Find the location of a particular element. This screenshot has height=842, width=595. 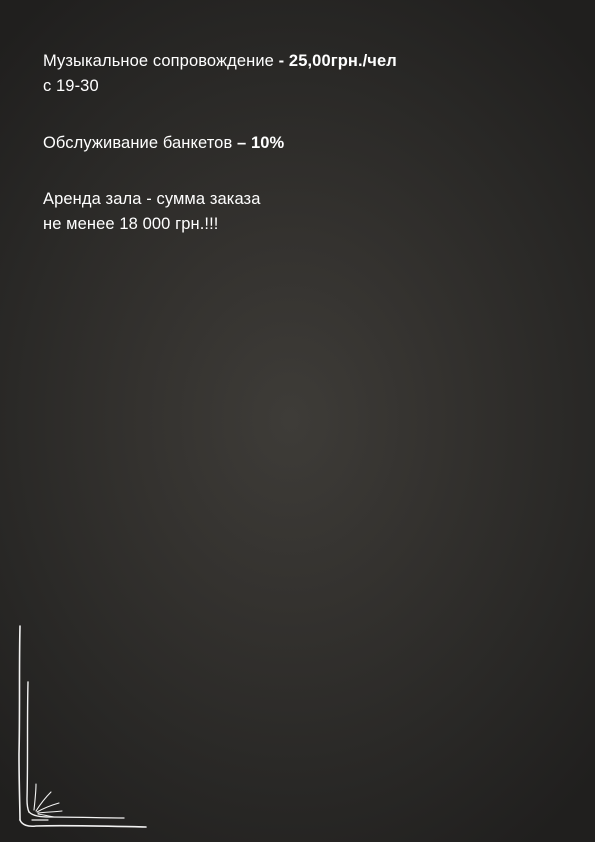

service-price: – 10% is located at coordinates (258, 143).